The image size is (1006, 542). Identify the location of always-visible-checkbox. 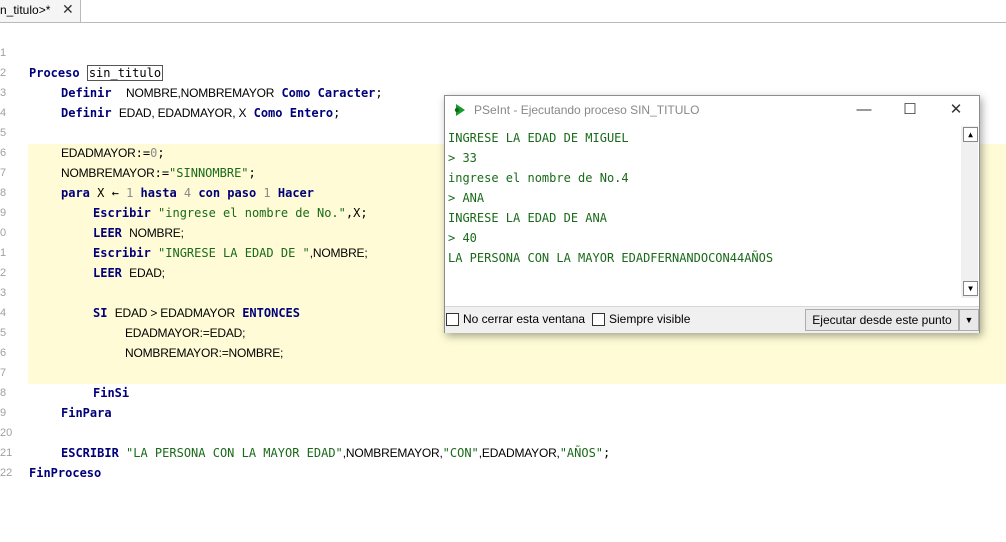
(598, 319).